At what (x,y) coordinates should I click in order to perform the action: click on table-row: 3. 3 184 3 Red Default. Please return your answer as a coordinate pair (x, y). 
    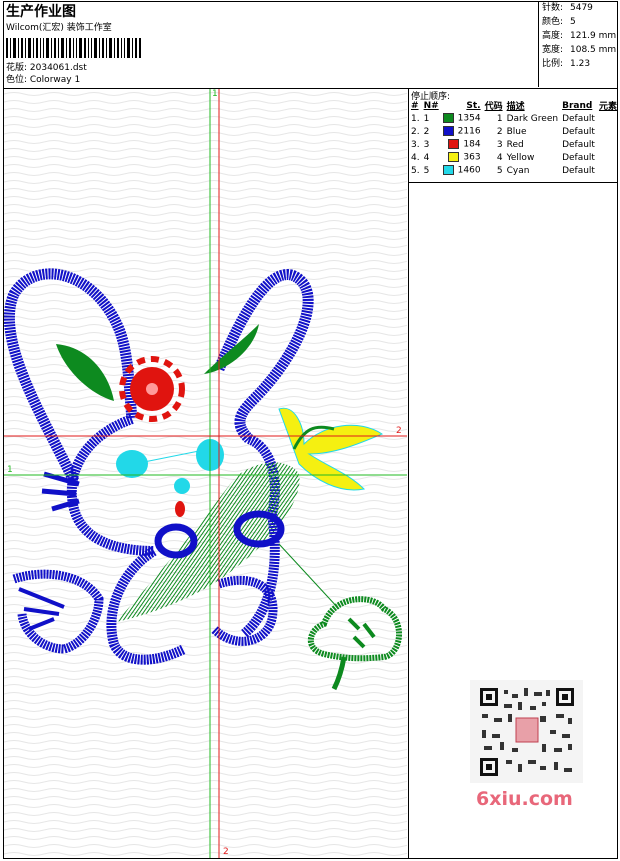
    Looking at the image, I should click on (503, 144).